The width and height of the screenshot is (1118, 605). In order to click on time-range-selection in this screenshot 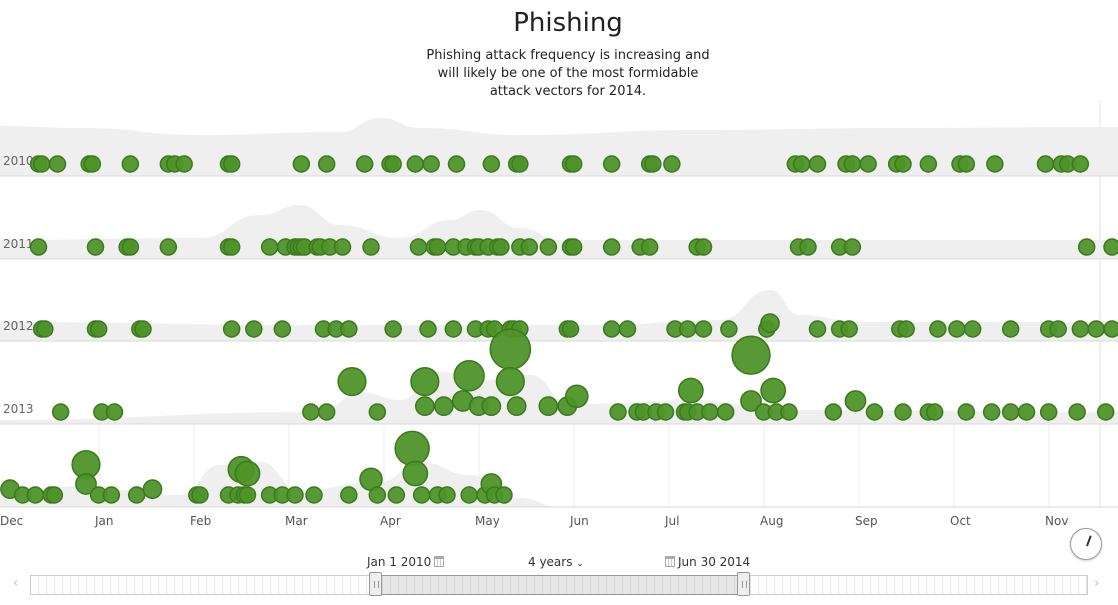, I will do `click(559, 585)`.